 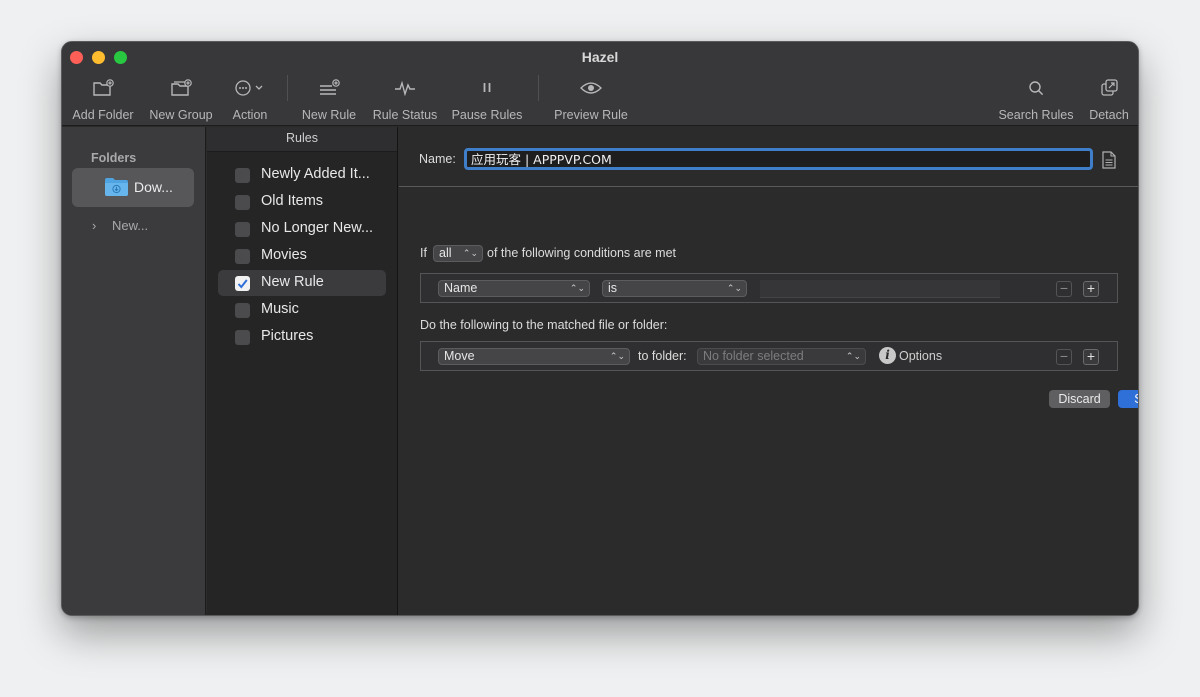 What do you see at coordinates (114, 158) in the screenshot?
I see `folders-header: Folders` at bounding box center [114, 158].